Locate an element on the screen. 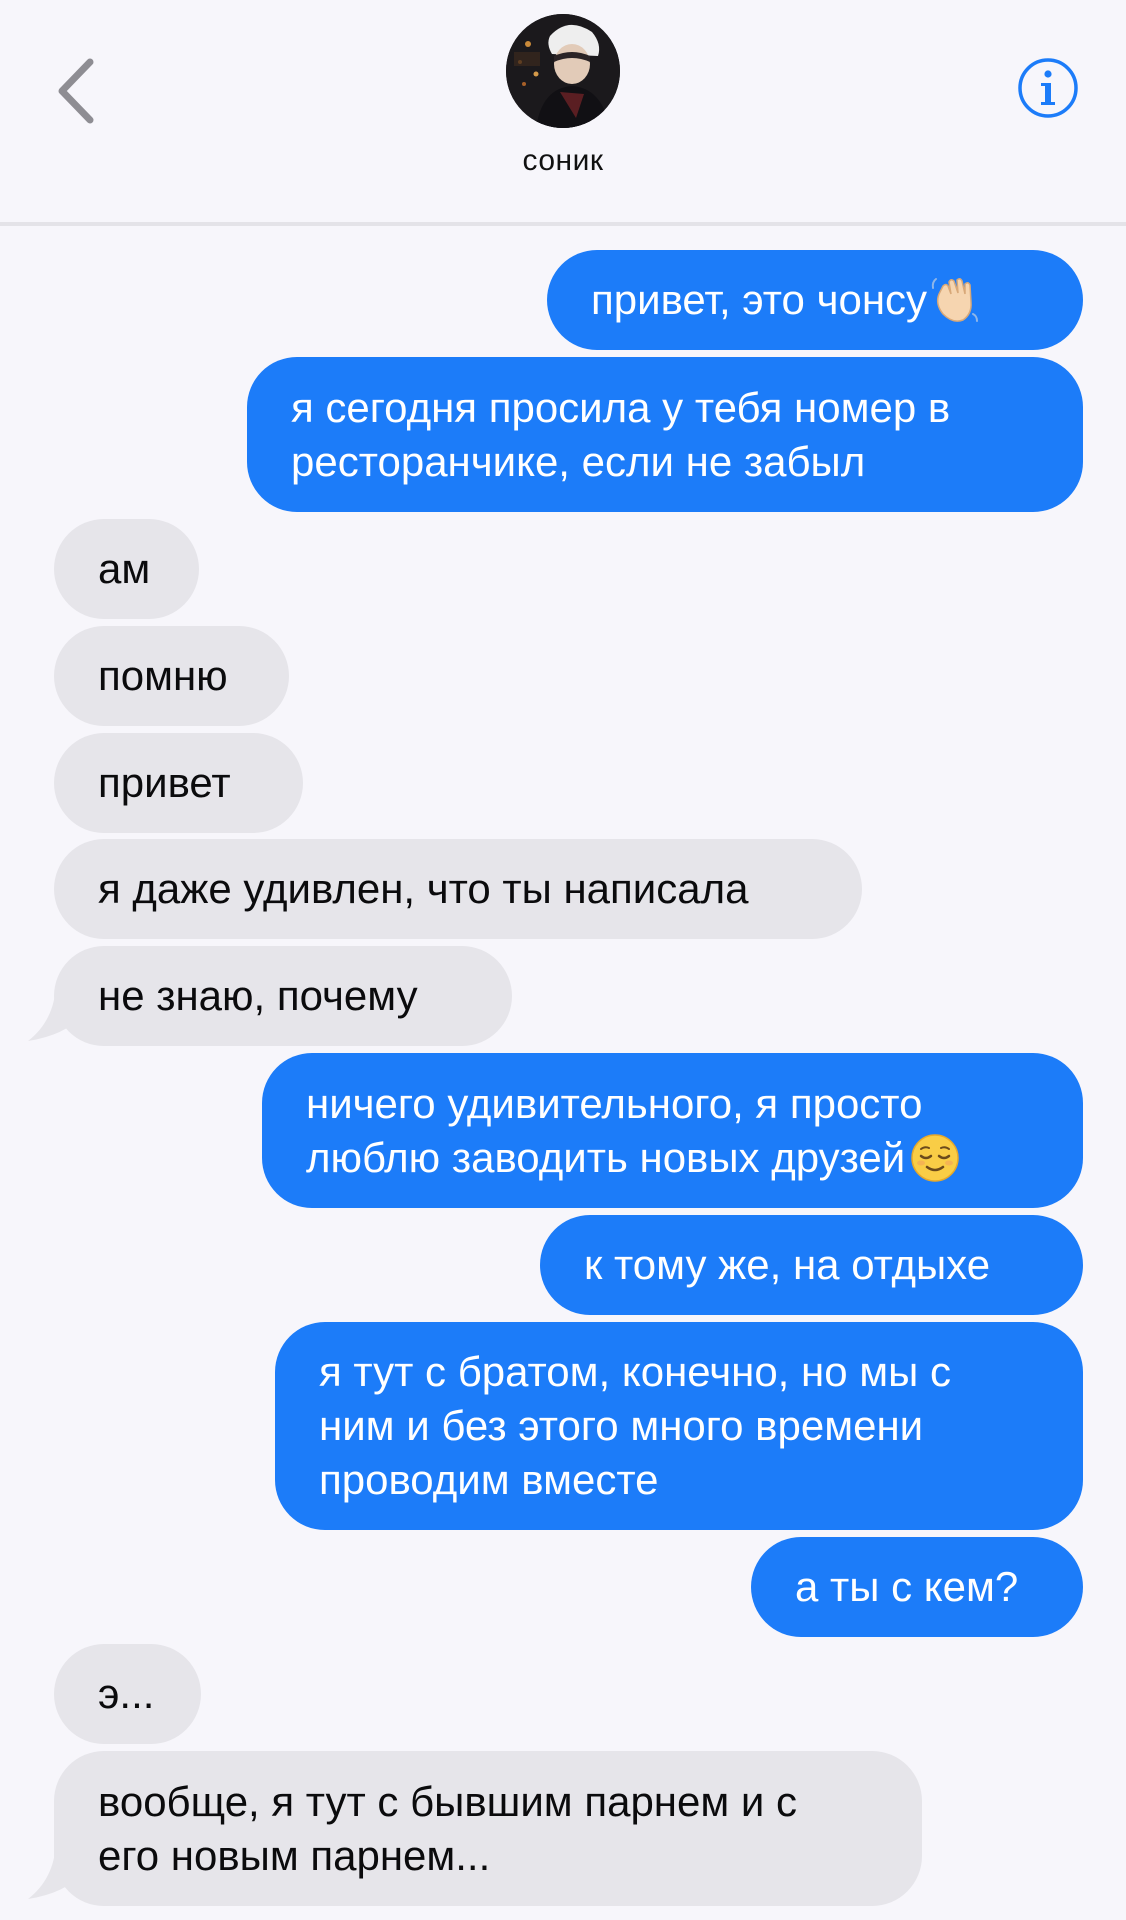  message-text: не знаю, почему is located at coordinates (258, 995).